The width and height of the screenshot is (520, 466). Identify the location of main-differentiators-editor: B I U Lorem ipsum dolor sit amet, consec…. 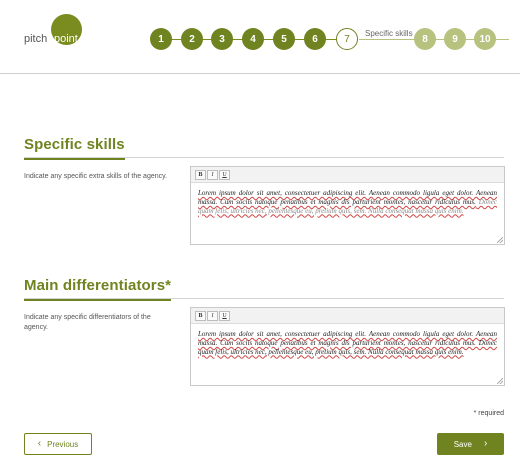
(347, 346).